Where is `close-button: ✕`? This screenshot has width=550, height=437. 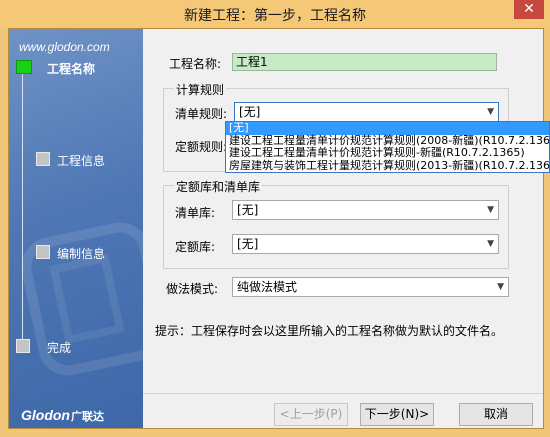 close-button: ✕ is located at coordinates (529, 9).